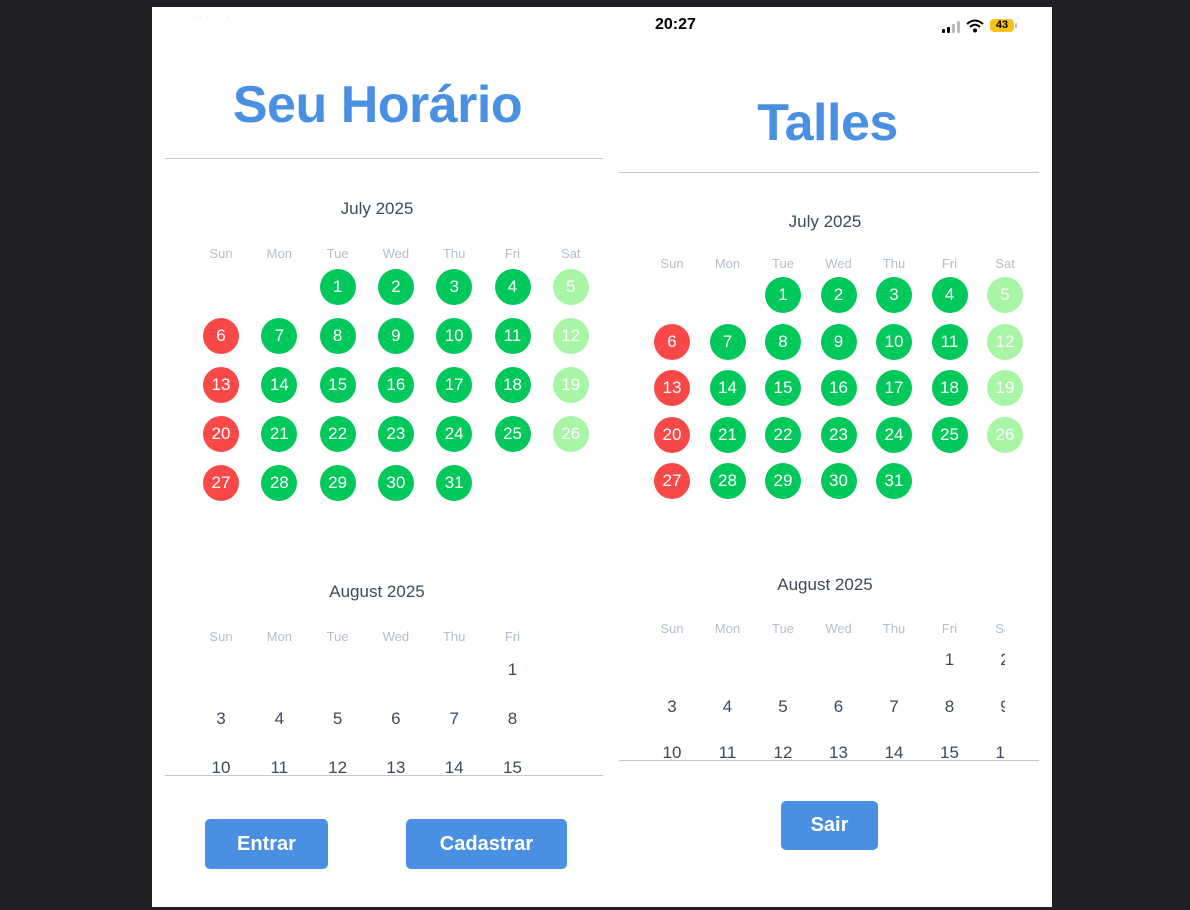 The image size is (1190, 910). Describe the element at coordinates (396, 636) in the screenshot. I see `weekday-label: Wed` at that location.